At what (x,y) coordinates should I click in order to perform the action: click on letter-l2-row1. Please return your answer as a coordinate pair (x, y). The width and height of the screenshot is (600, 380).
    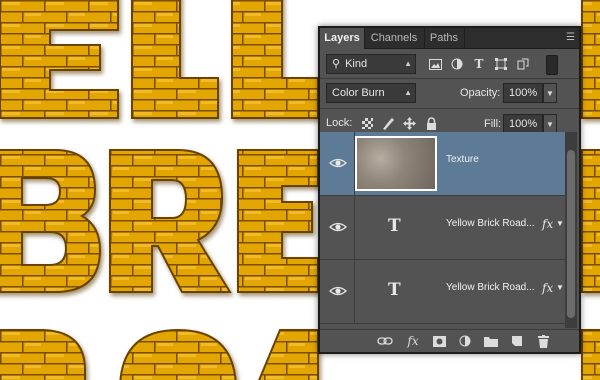
    Looking at the image, I should click on (275, 59).